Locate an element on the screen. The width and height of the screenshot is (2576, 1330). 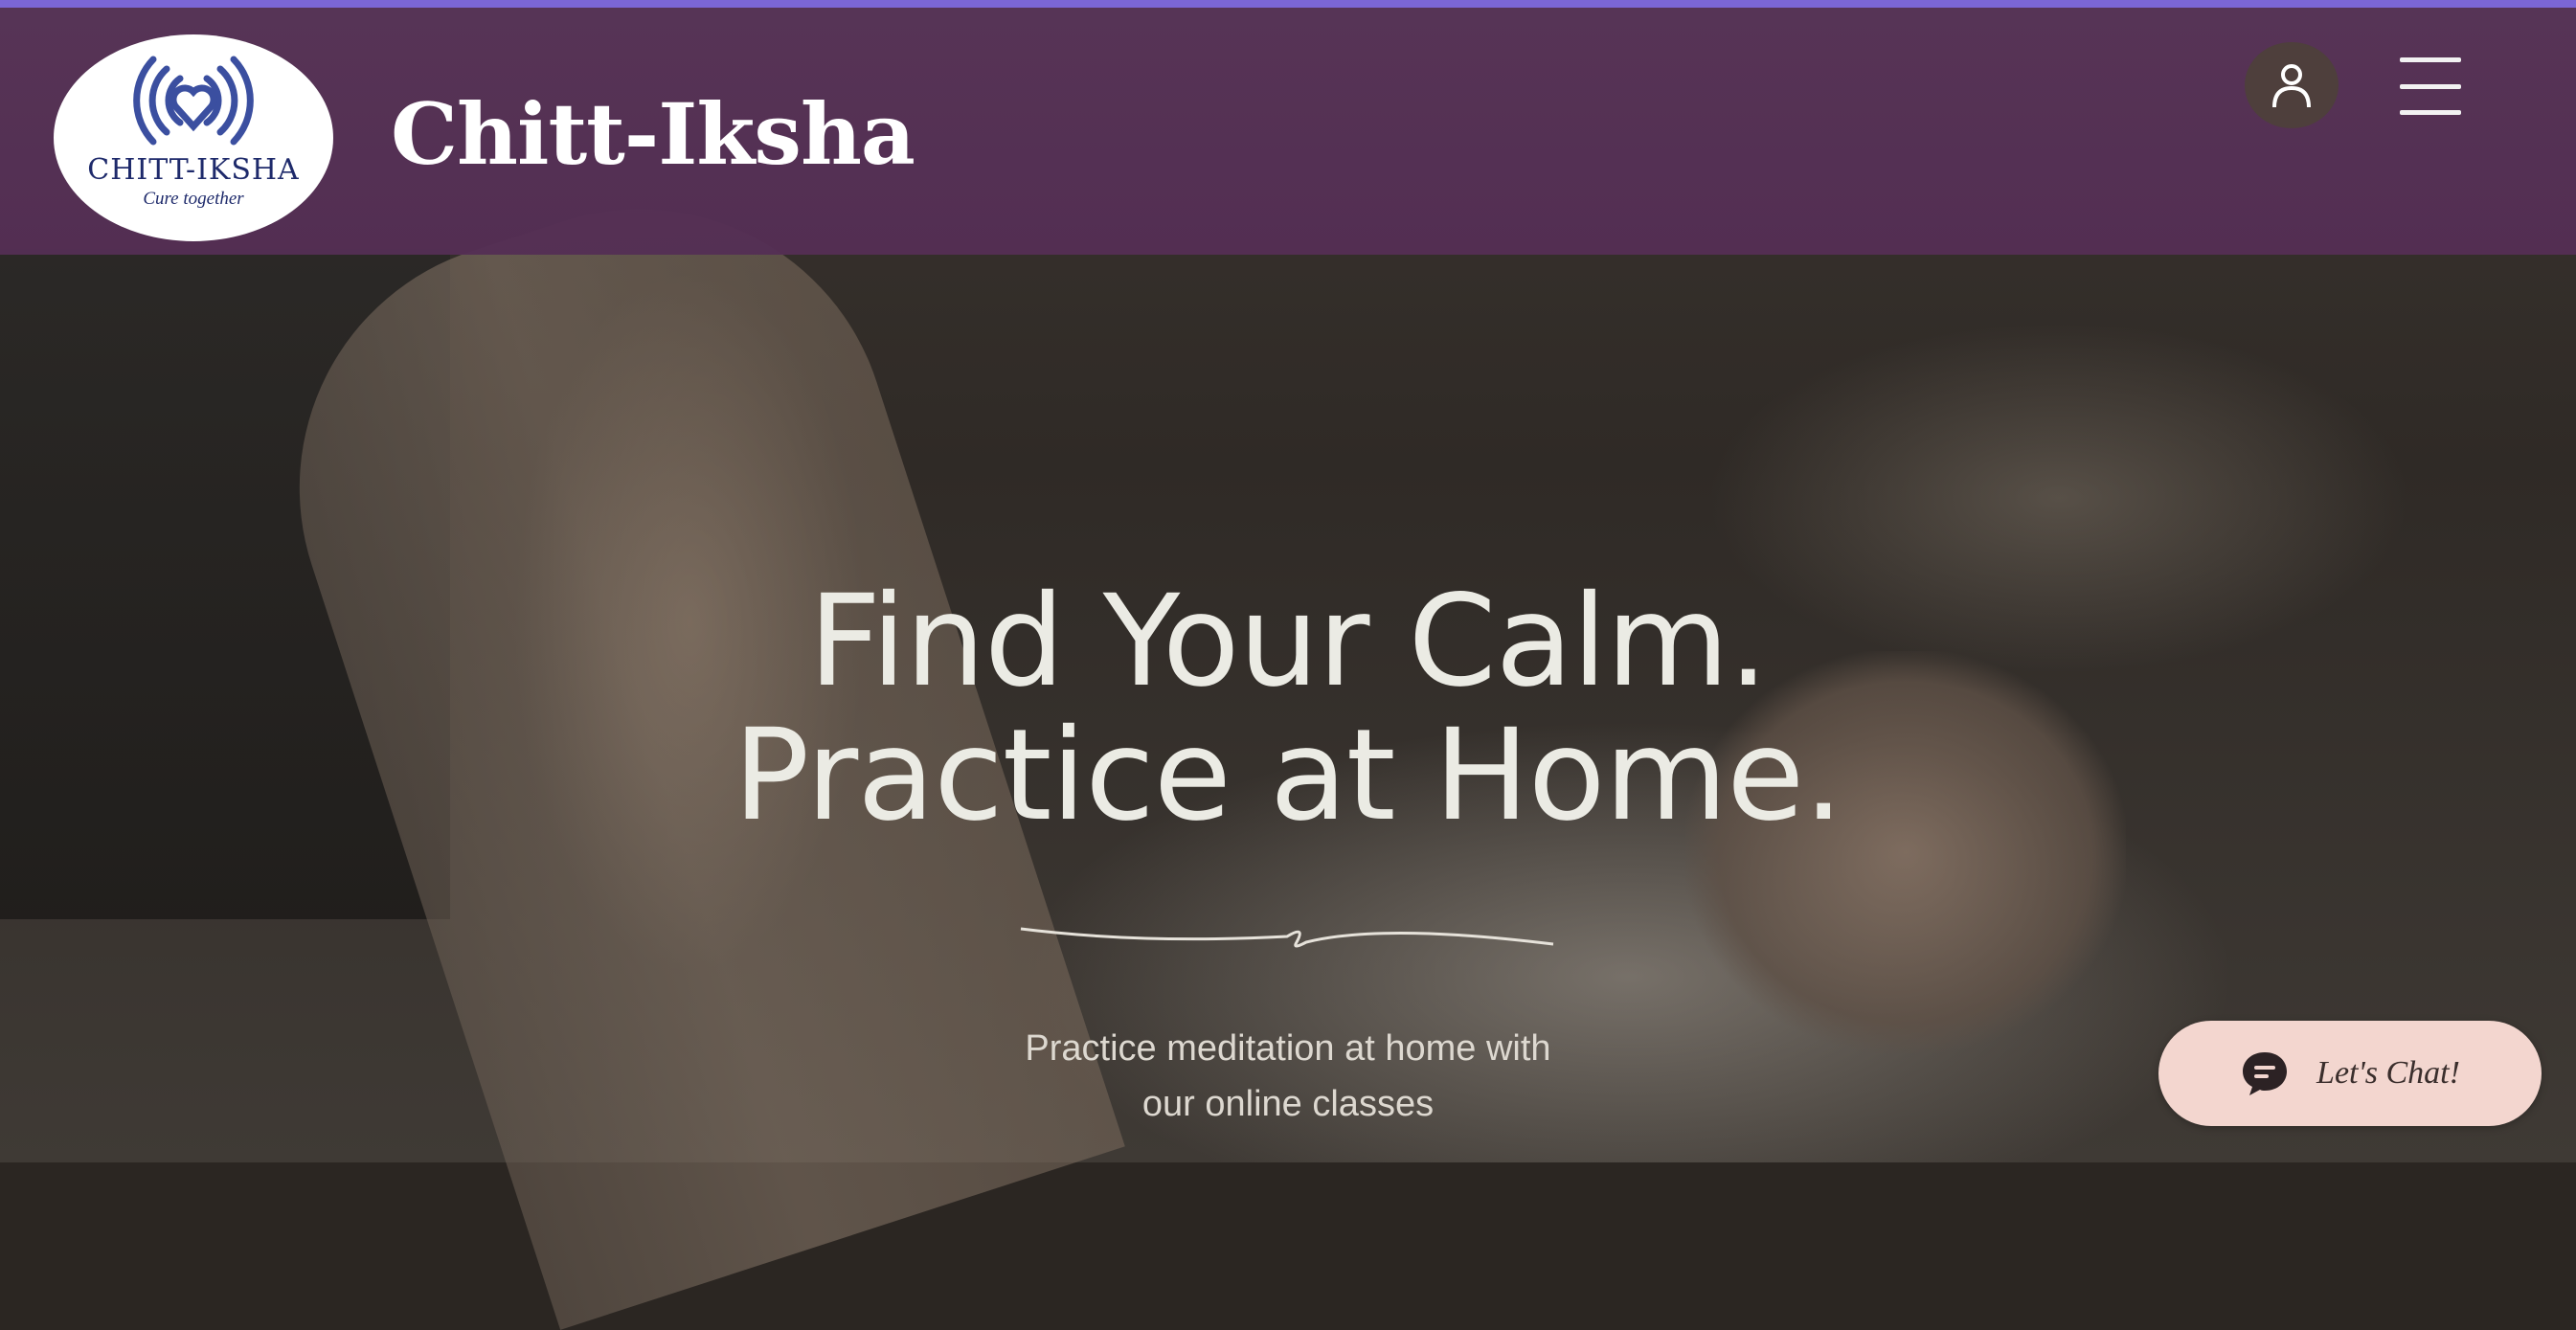
heart-signal-icon is located at coordinates (193, 101).